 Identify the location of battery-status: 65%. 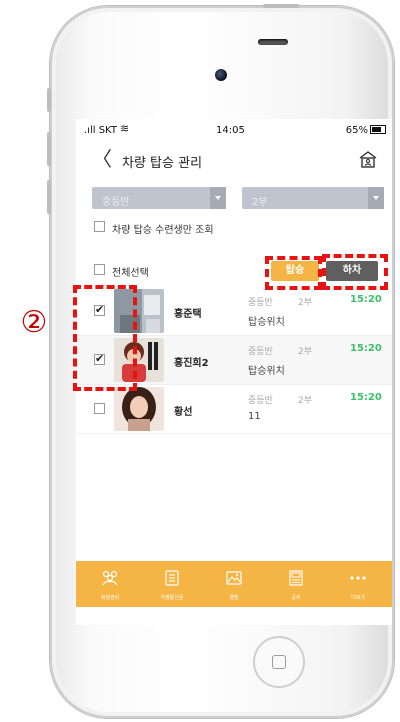
(366, 130).